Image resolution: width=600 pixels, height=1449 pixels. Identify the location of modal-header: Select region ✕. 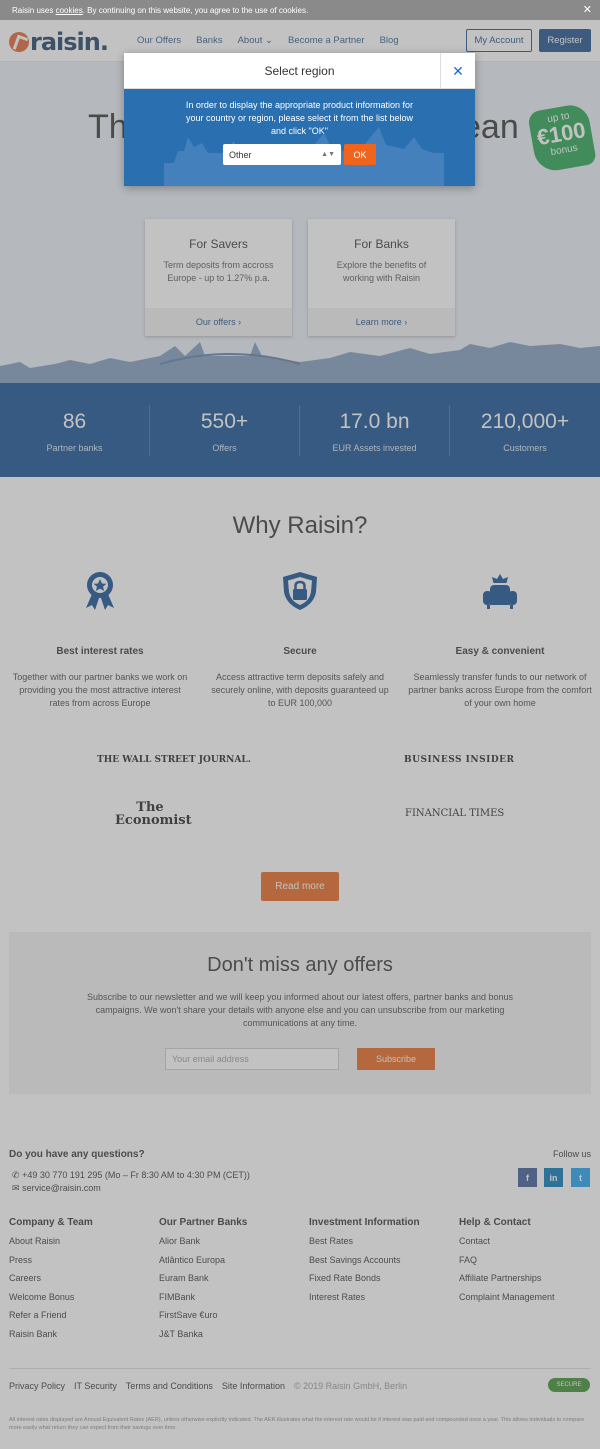
(299, 71).